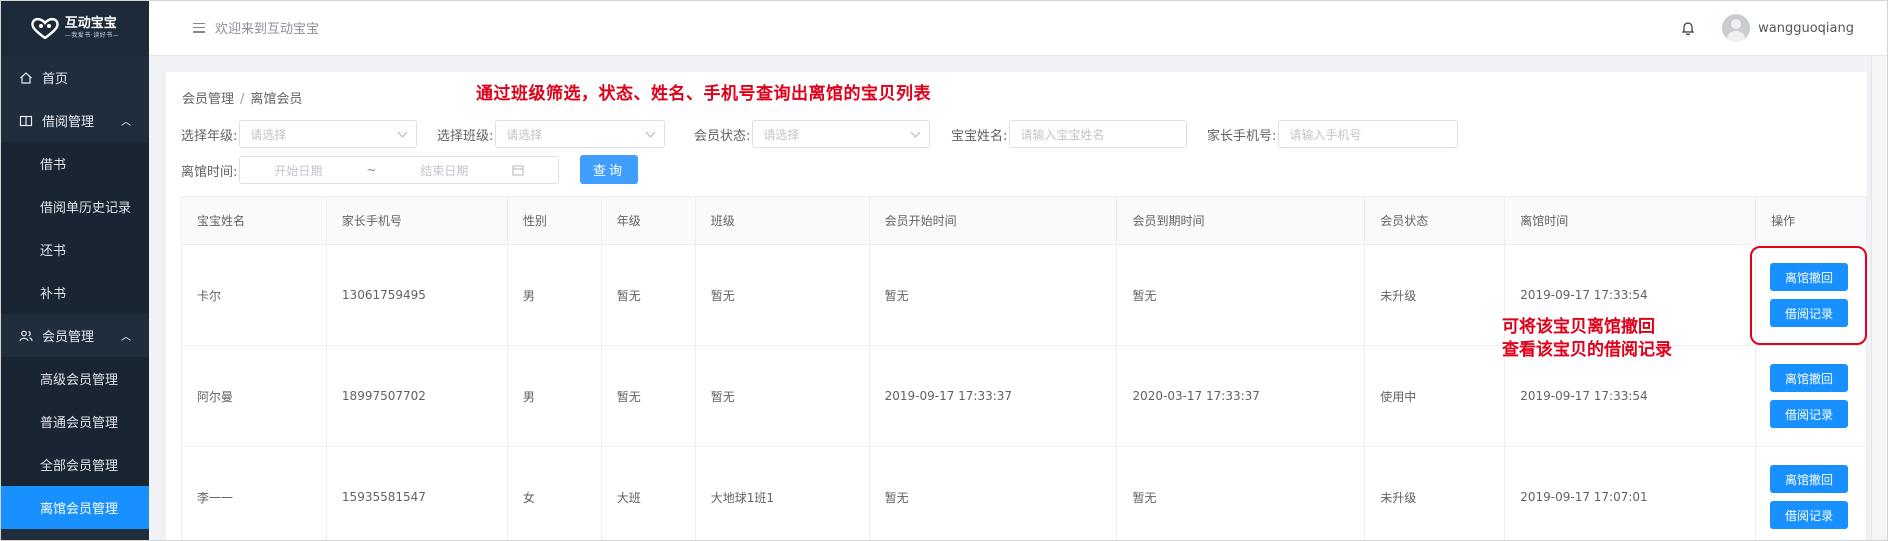  I want to click on header-title: 欢迎来到互动宝宝, so click(267, 29).